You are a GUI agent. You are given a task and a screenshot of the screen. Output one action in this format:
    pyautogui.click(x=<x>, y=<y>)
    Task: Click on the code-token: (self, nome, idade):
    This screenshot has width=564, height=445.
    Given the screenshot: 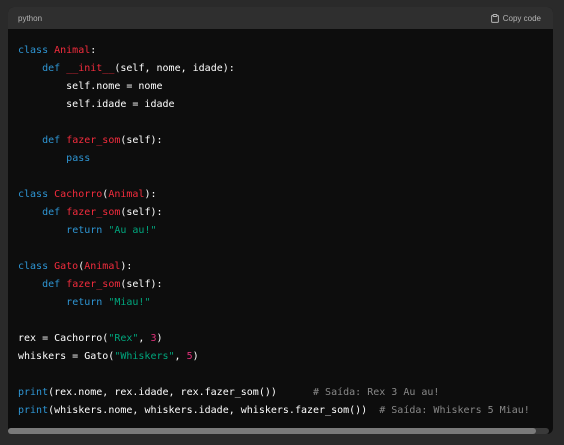 What is the action you would take?
    pyautogui.click(x=174, y=68)
    